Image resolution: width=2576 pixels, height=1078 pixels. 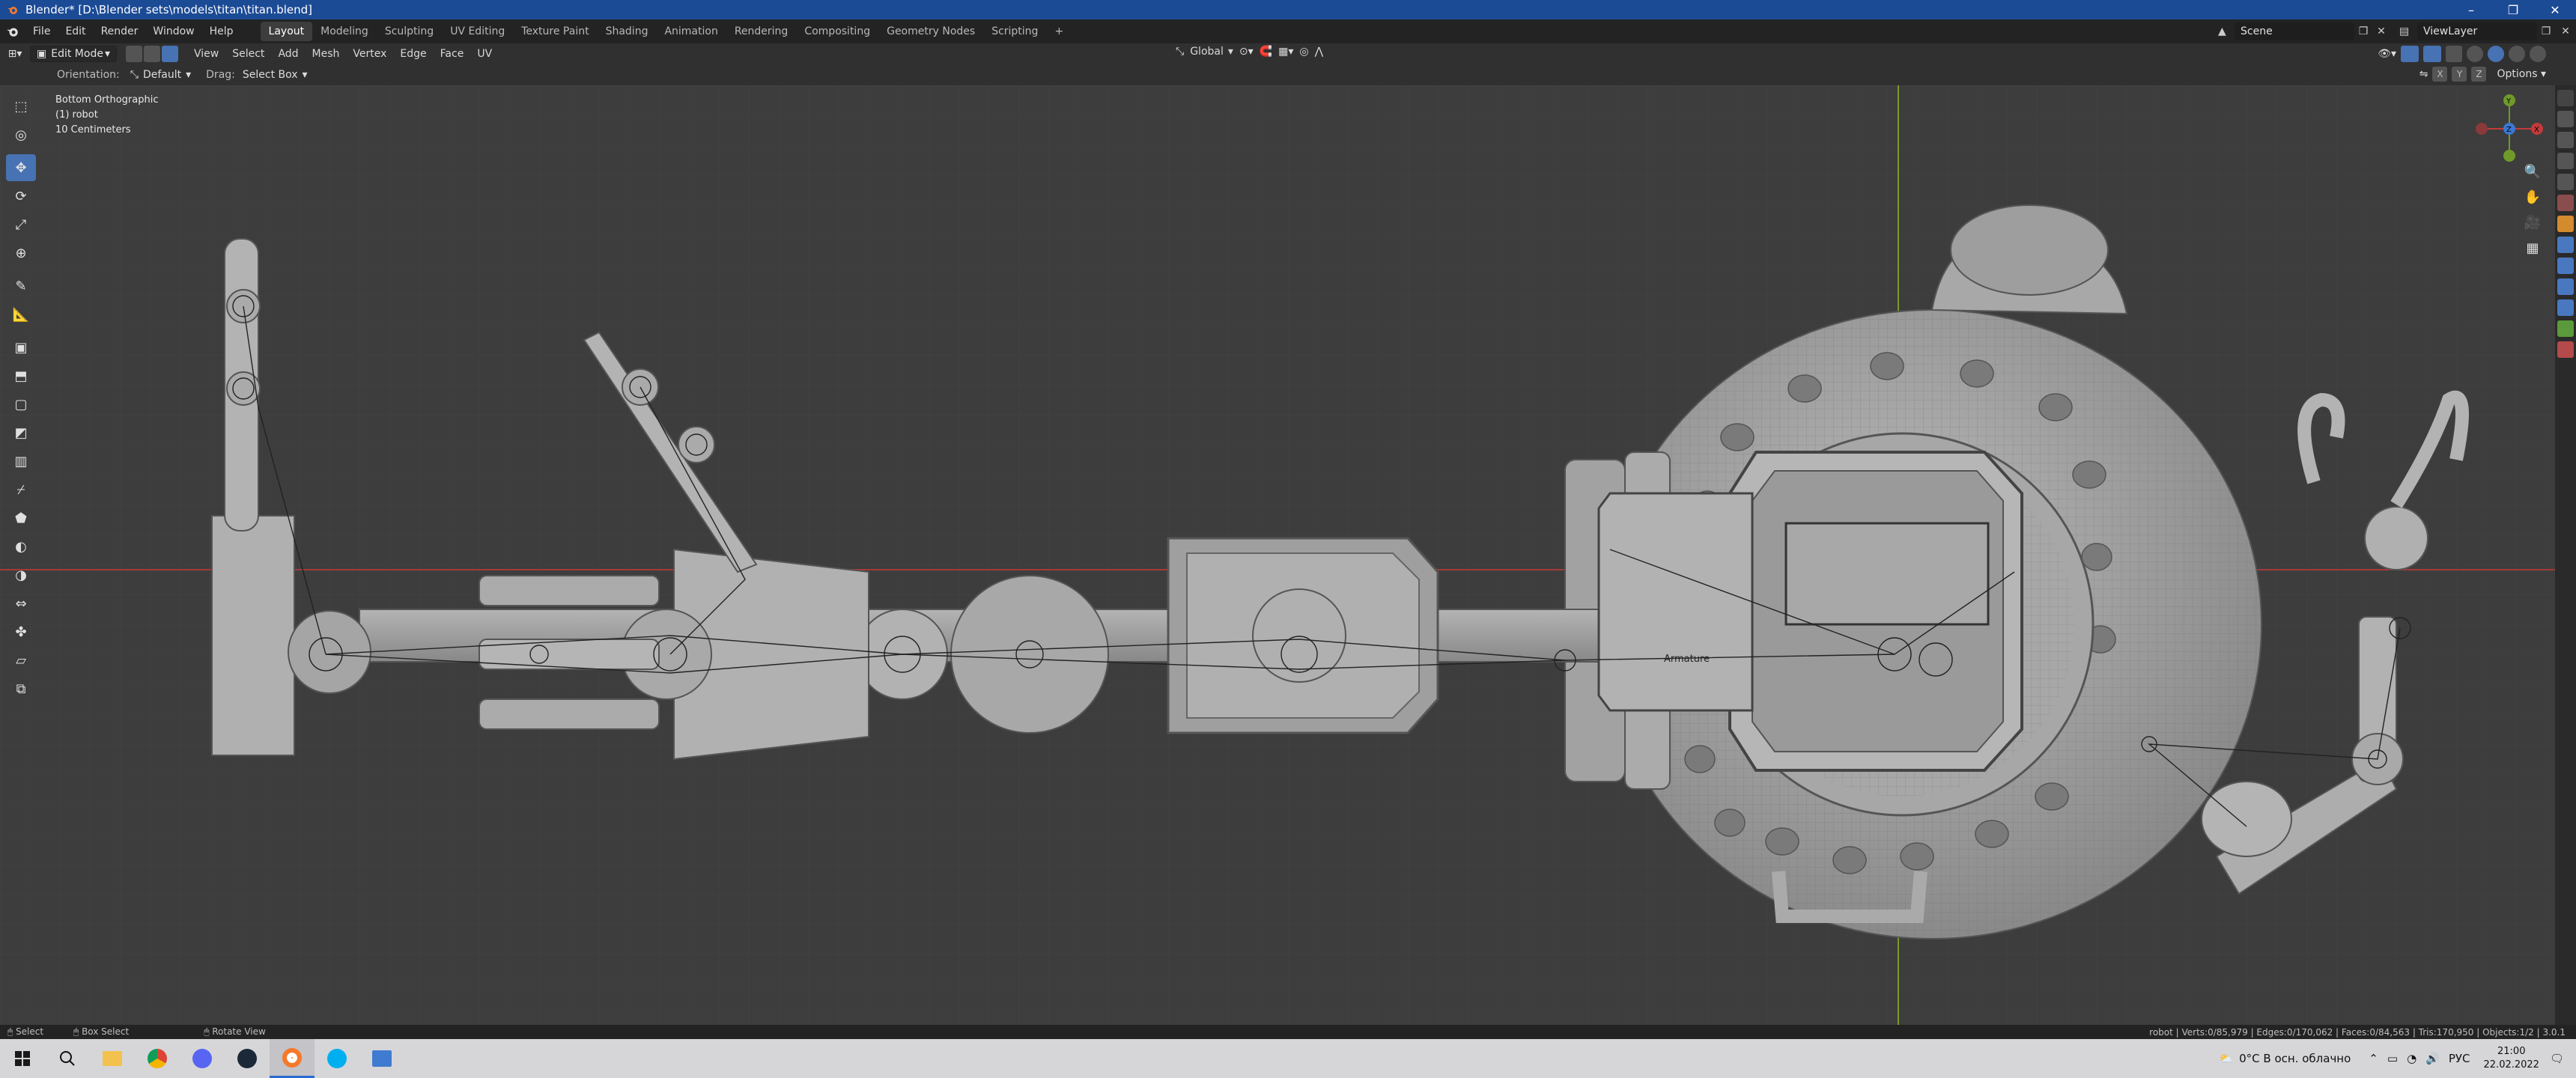 I want to click on image-viewer-icon, so click(x=381, y=1058).